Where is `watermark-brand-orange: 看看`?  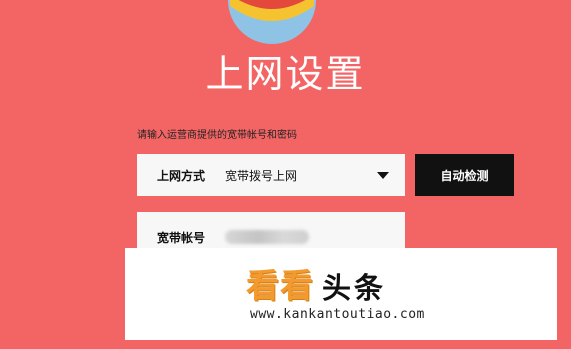
watermark-brand-orange: 看看 is located at coordinates (280, 285).